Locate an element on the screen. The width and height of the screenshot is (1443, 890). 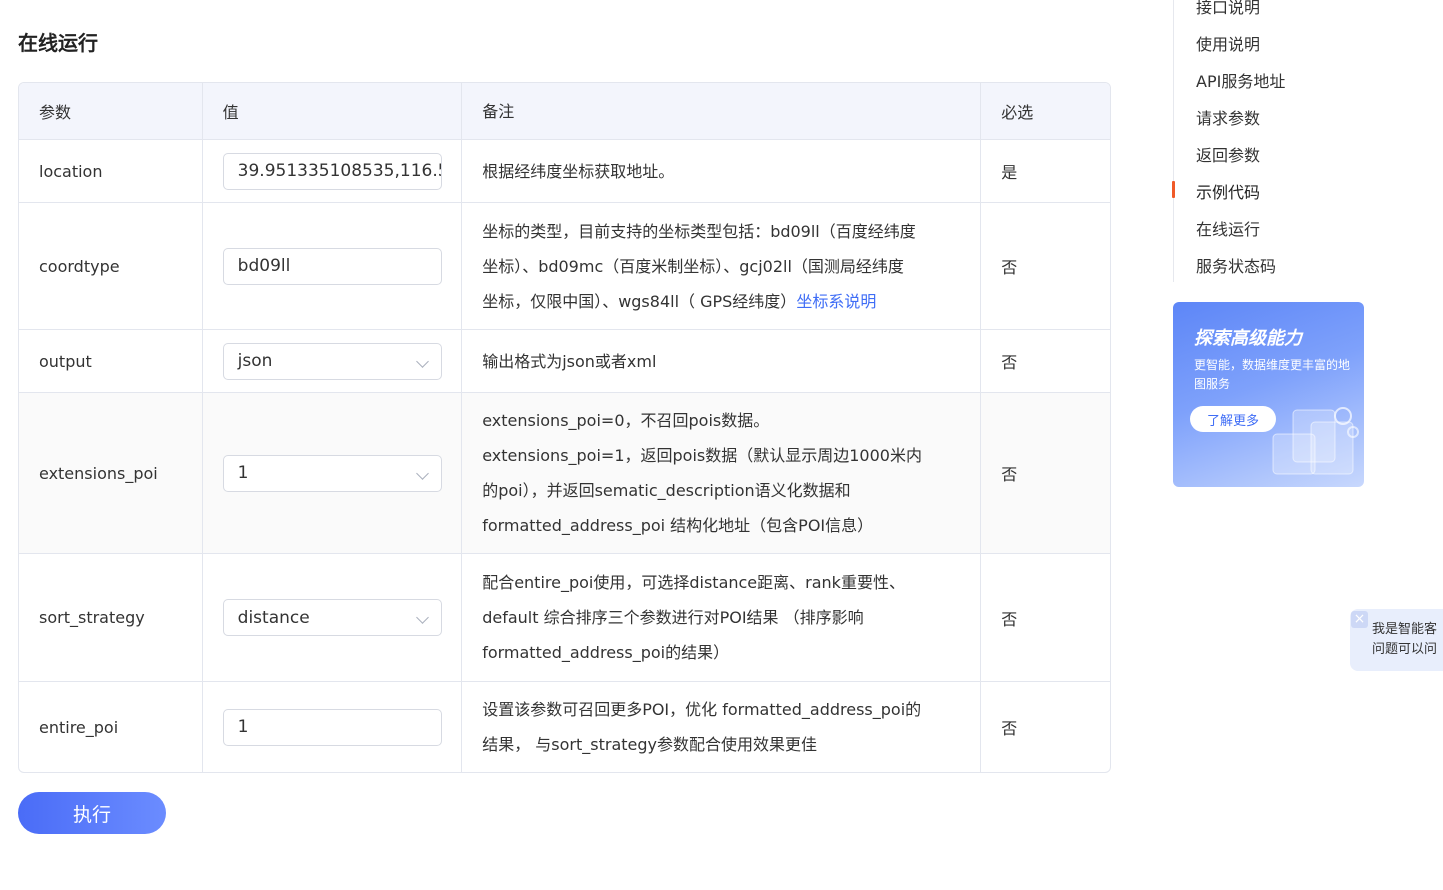
note-line: 设置该参数可召回更多POI，优化 formatted_address_poi的 is located at coordinates (702, 709).